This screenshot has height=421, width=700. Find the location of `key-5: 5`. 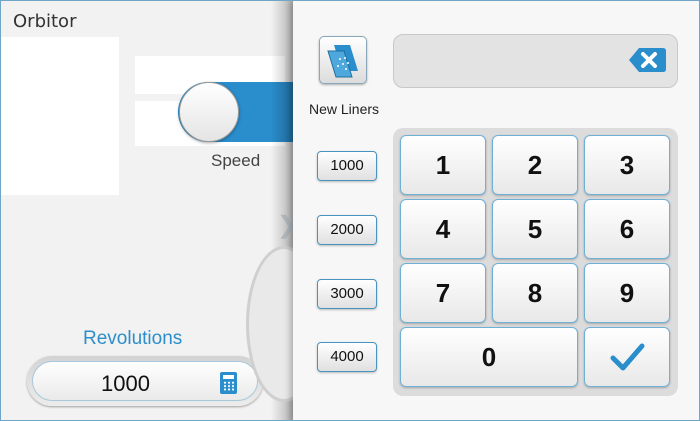

key-5: 5 is located at coordinates (535, 229).